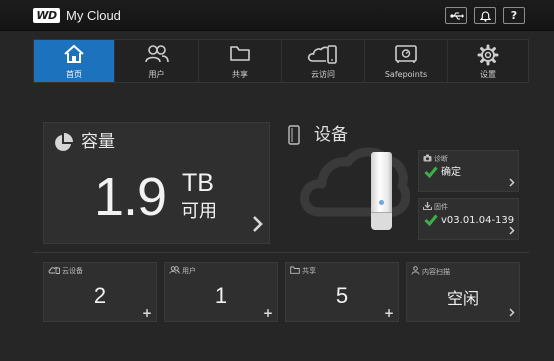  Describe the element at coordinates (342, 295) in the screenshot. I see `tile-value: 5` at that location.